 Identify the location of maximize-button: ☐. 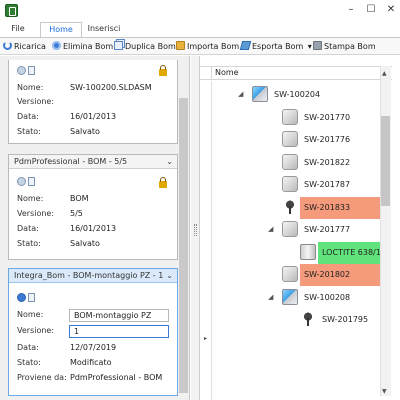
(371, 10).